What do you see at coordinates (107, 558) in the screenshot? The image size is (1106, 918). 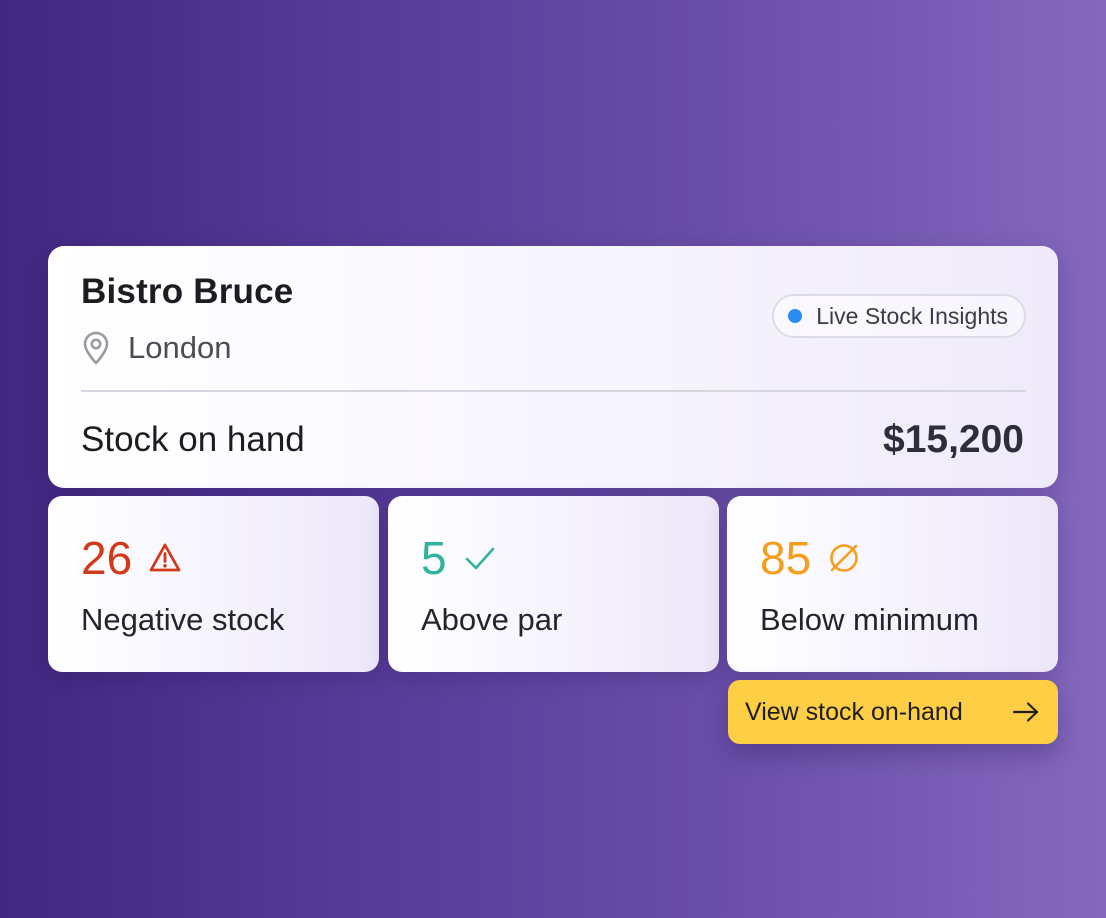 I see `negative-stock-count: 26` at bounding box center [107, 558].